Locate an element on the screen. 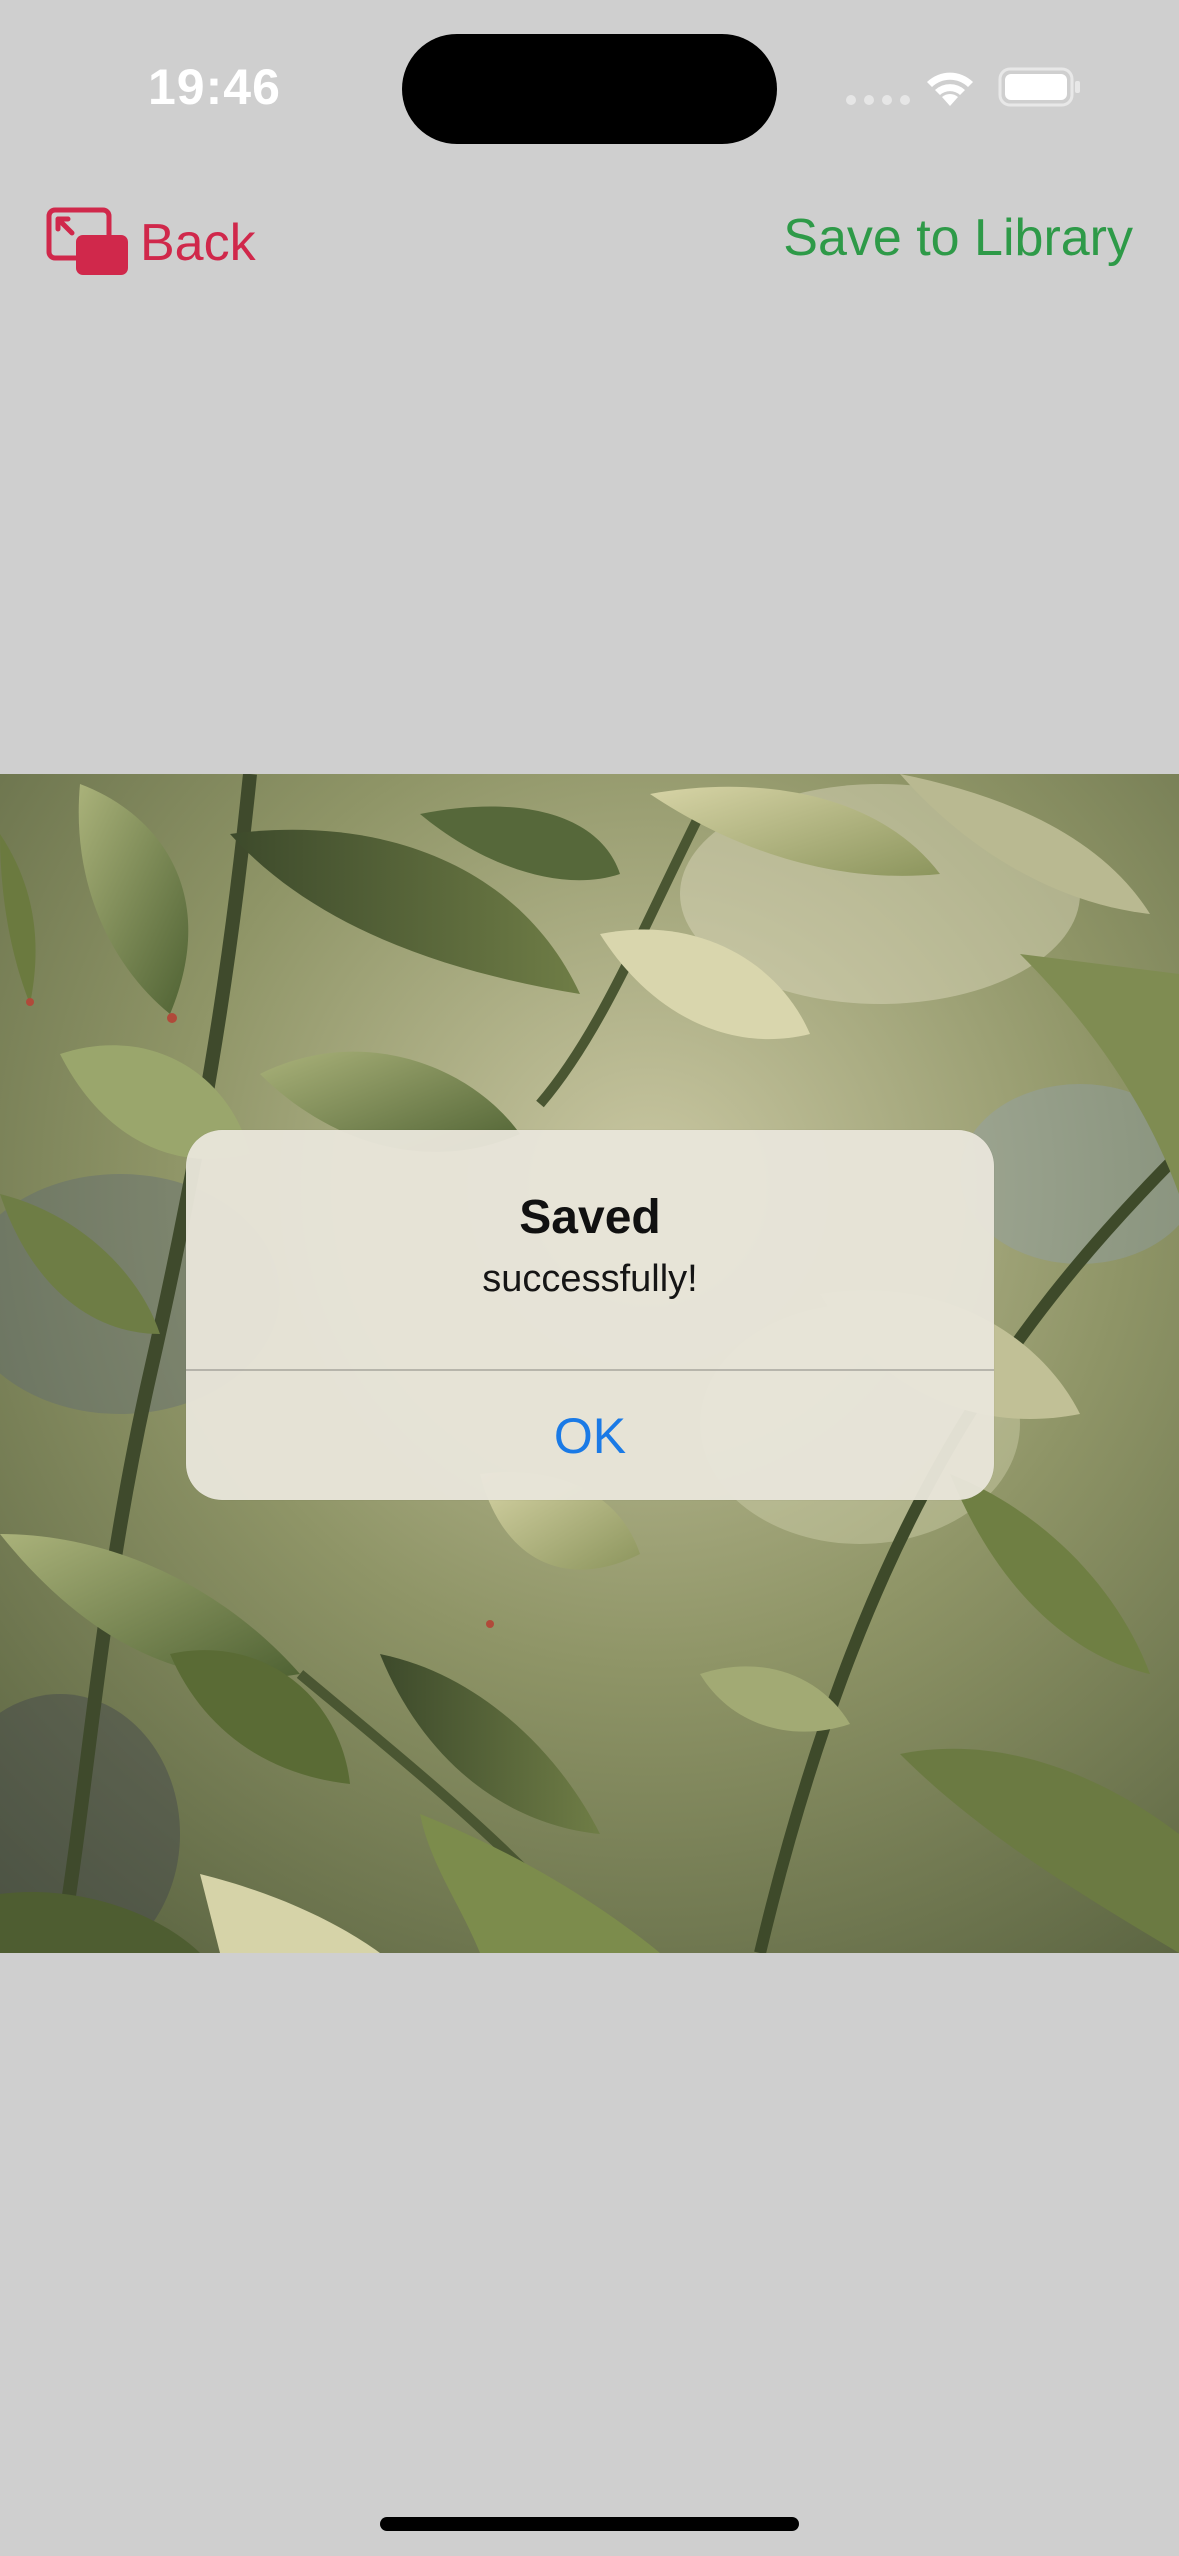 The width and height of the screenshot is (1179, 2556). wifi-icon is located at coordinates (950, 89).